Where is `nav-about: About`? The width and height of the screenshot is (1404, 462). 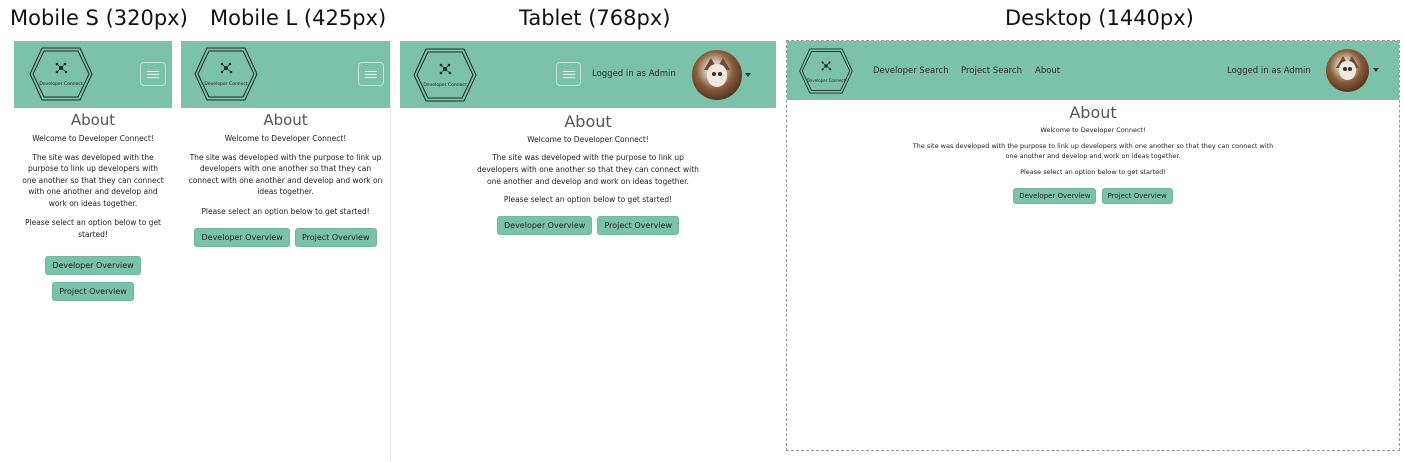
nav-about: About is located at coordinates (1047, 71).